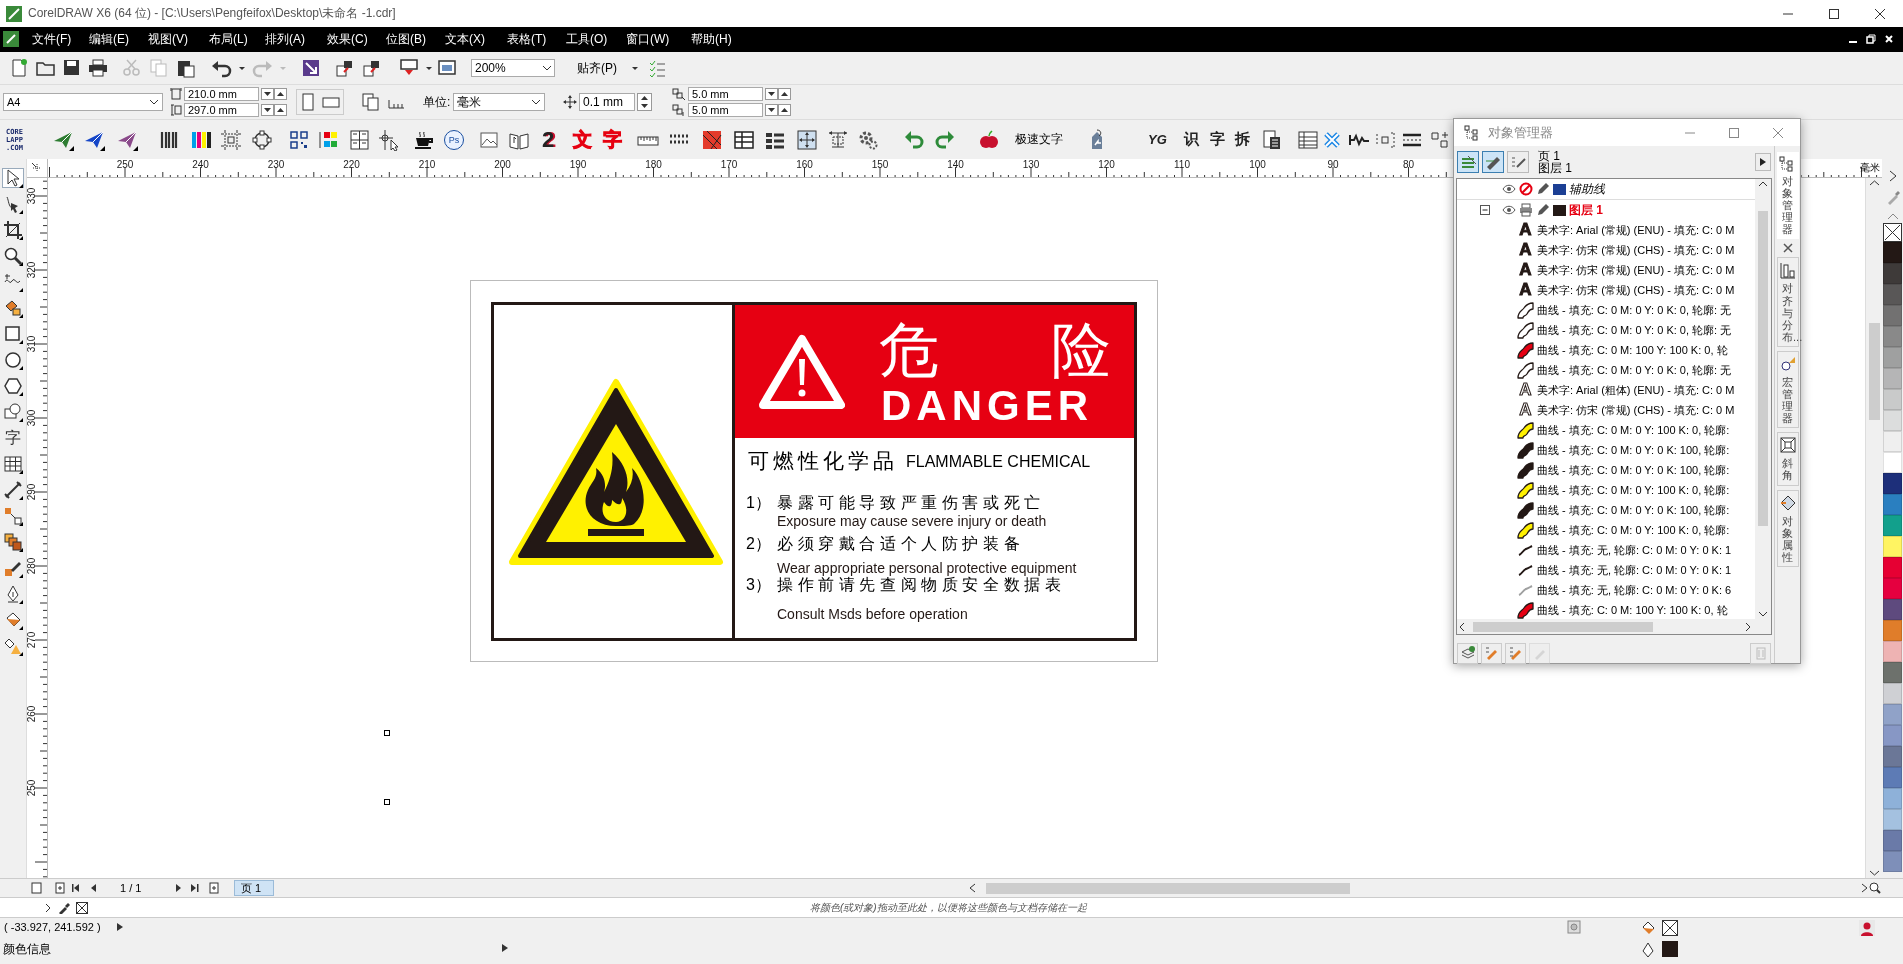 The width and height of the screenshot is (1903, 964). I want to click on ruler-number: 230, so click(276, 164).